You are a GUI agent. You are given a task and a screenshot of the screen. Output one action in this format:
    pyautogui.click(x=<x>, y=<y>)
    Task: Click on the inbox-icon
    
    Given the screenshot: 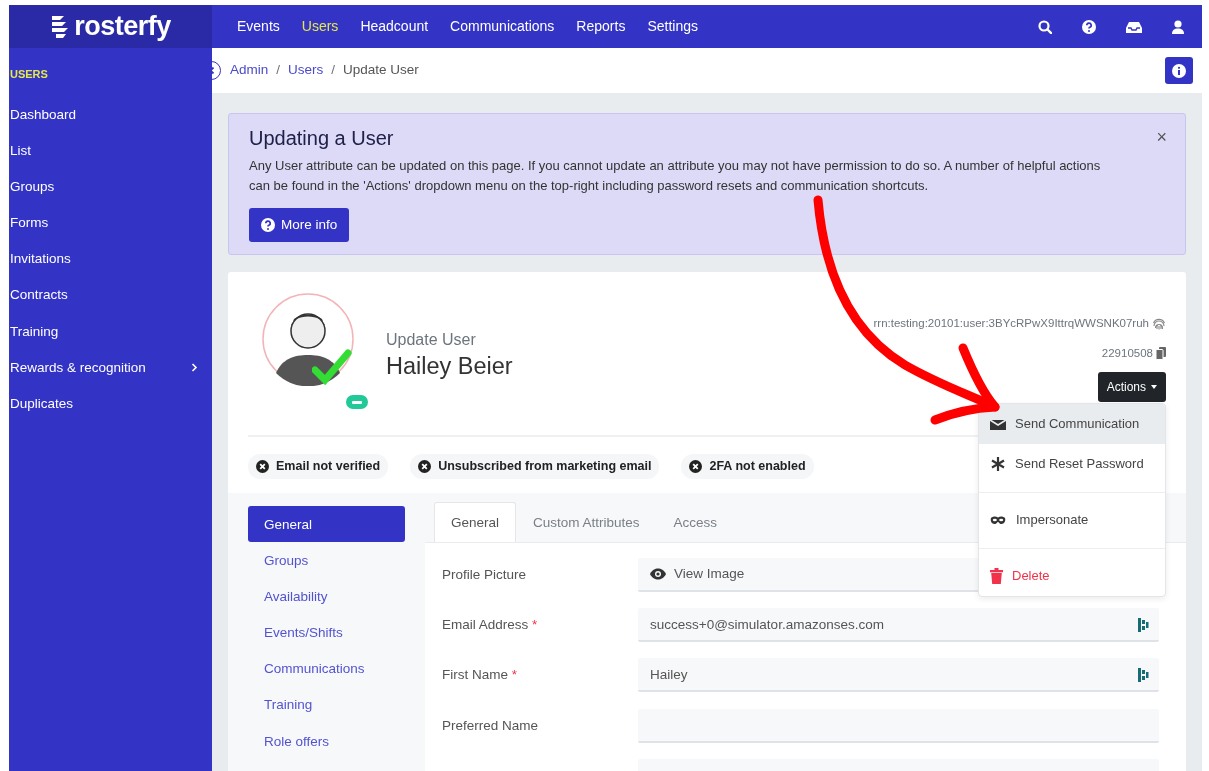 What is the action you would take?
    pyautogui.click(x=1134, y=26)
    